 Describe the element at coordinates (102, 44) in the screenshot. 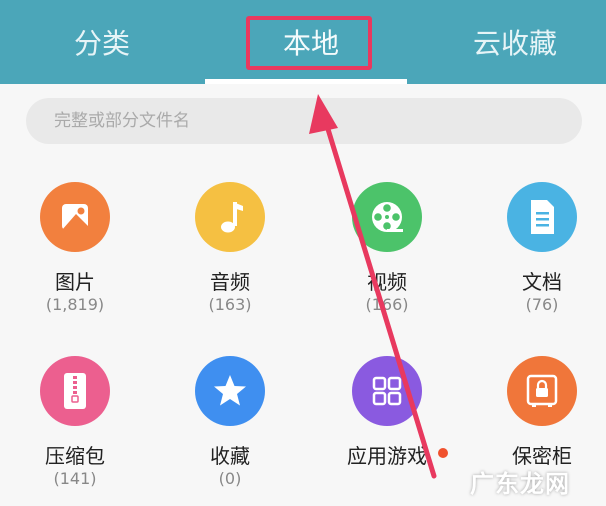

I see `tab-category: 分类` at that location.